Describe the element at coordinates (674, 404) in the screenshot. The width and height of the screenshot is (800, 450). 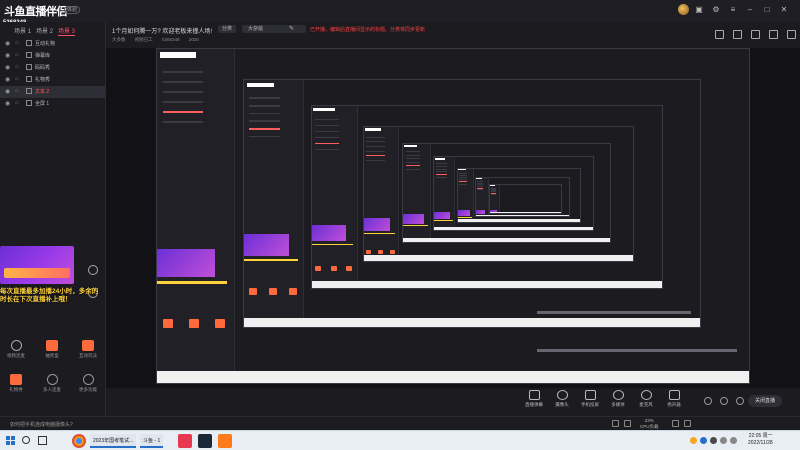
I see `control-label: 扬声器` at that location.